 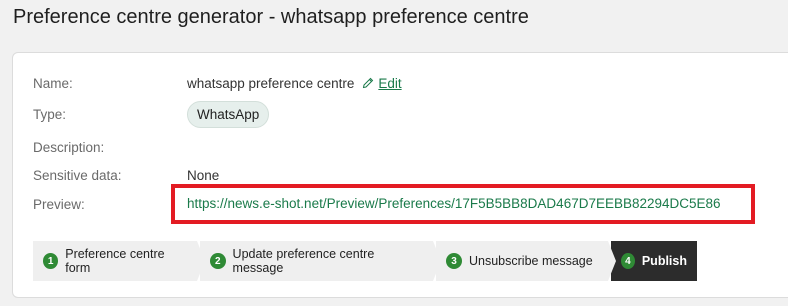 I want to click on type-label: Type:, so click(x=50, y=114).